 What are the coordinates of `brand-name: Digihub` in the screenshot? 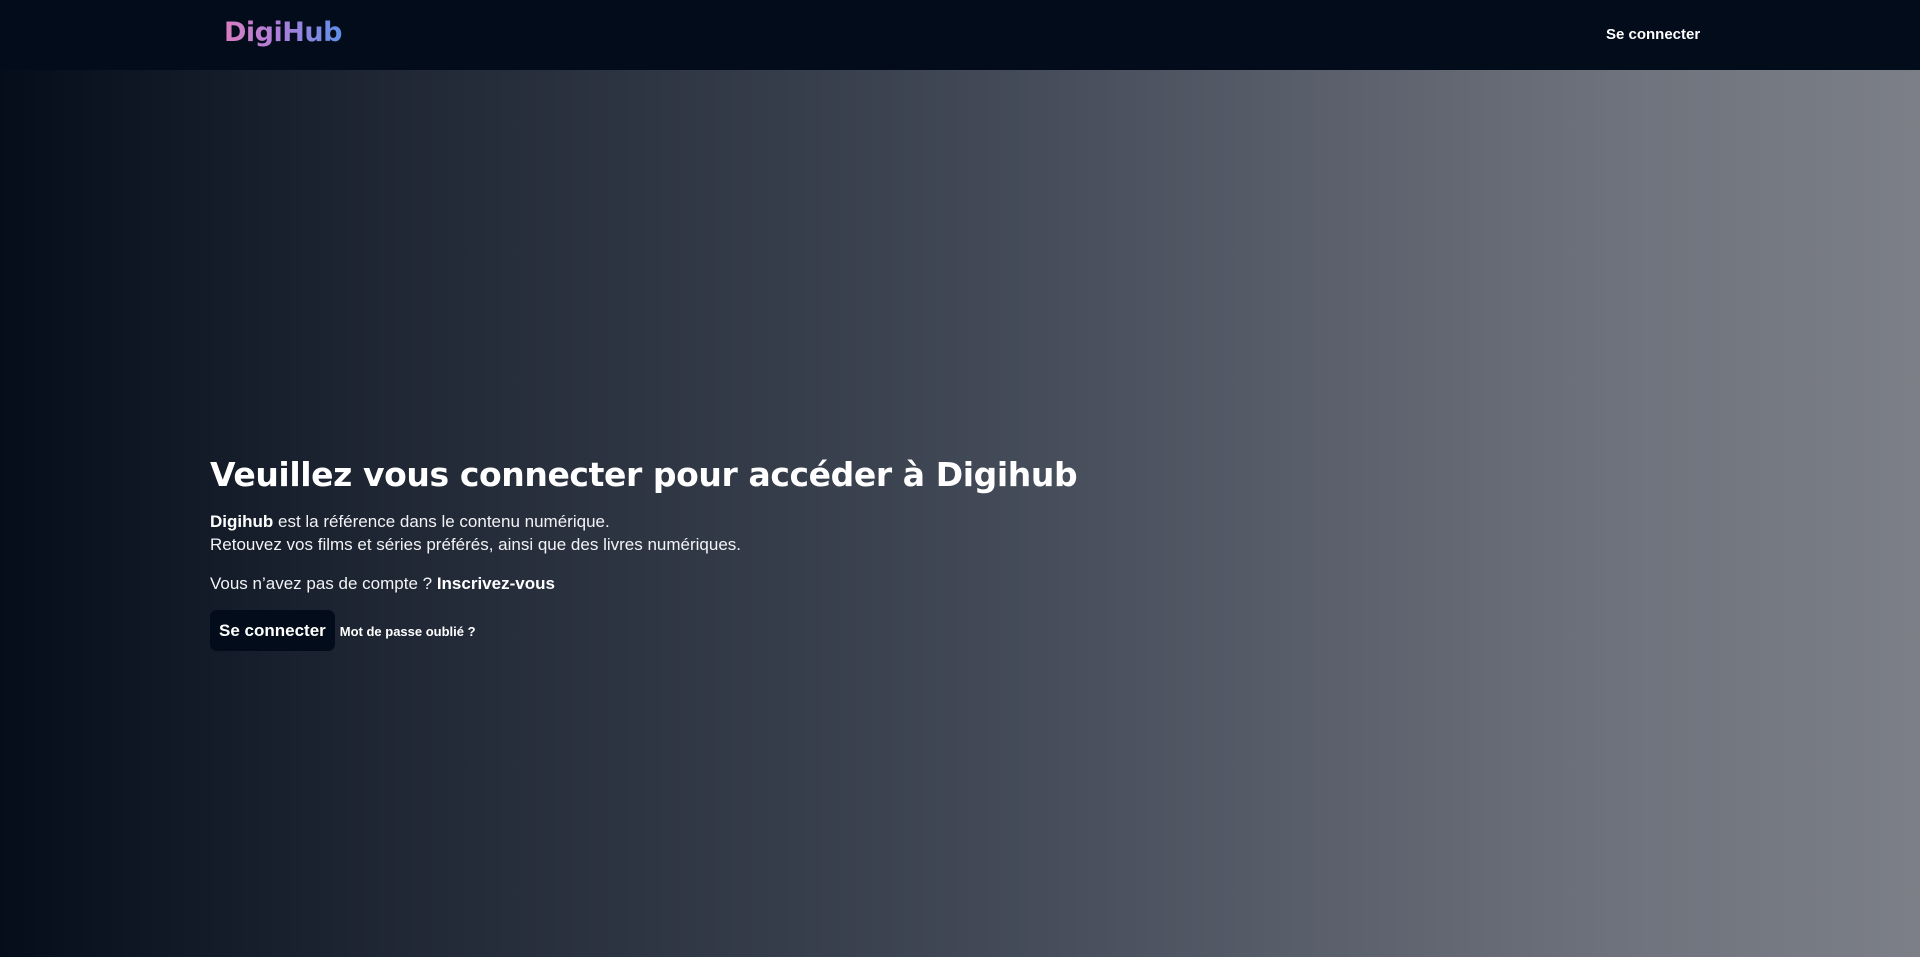 It's located at (242, 521).